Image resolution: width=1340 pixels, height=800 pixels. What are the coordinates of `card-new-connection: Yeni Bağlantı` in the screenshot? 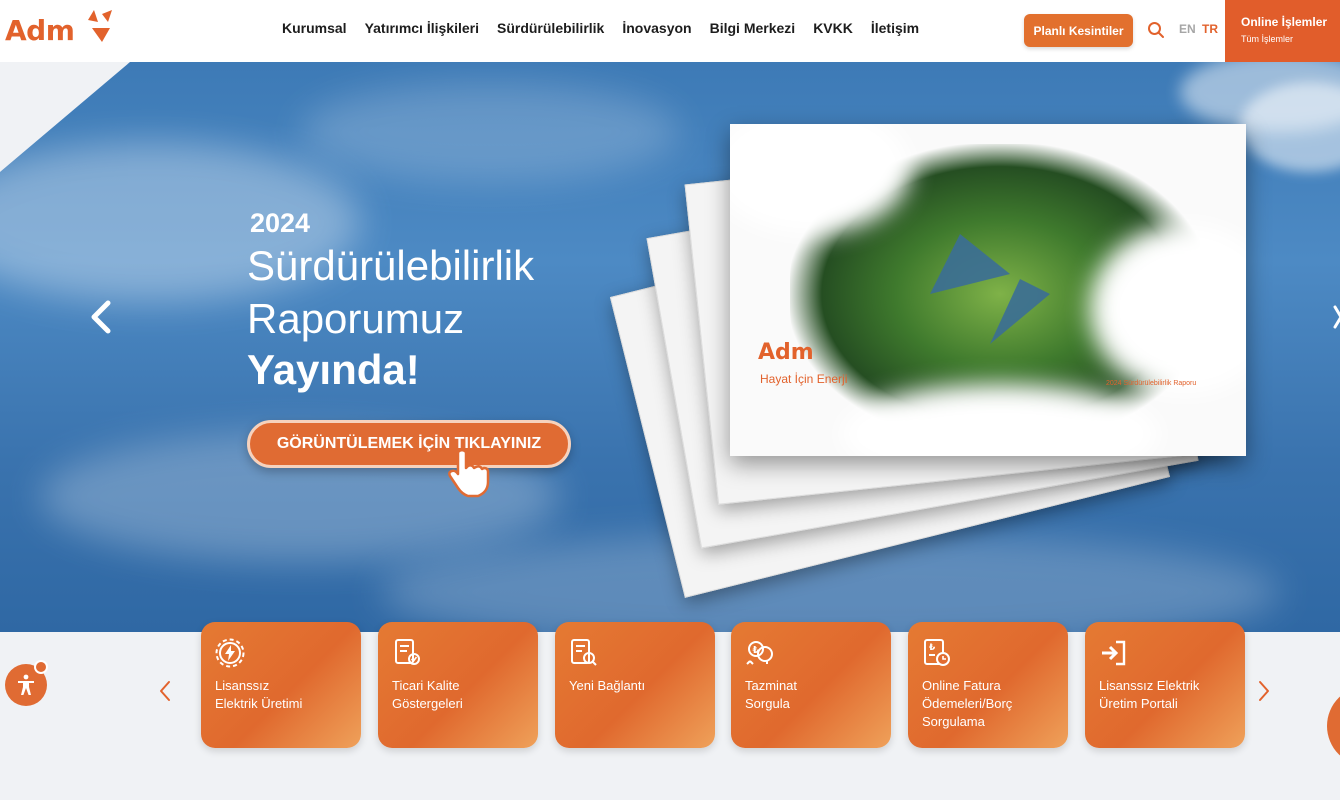 It's located at (635, 685).